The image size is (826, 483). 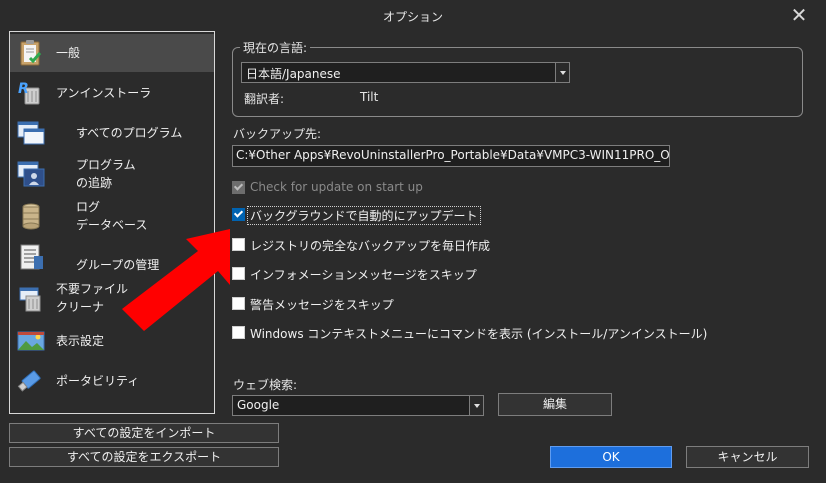 What do you see at coordinates (370, 246) in the screenshot?
I see `registry-backup-label: レジストリの完全なバックアップを毎日作成` at bounding box center [370, 246].